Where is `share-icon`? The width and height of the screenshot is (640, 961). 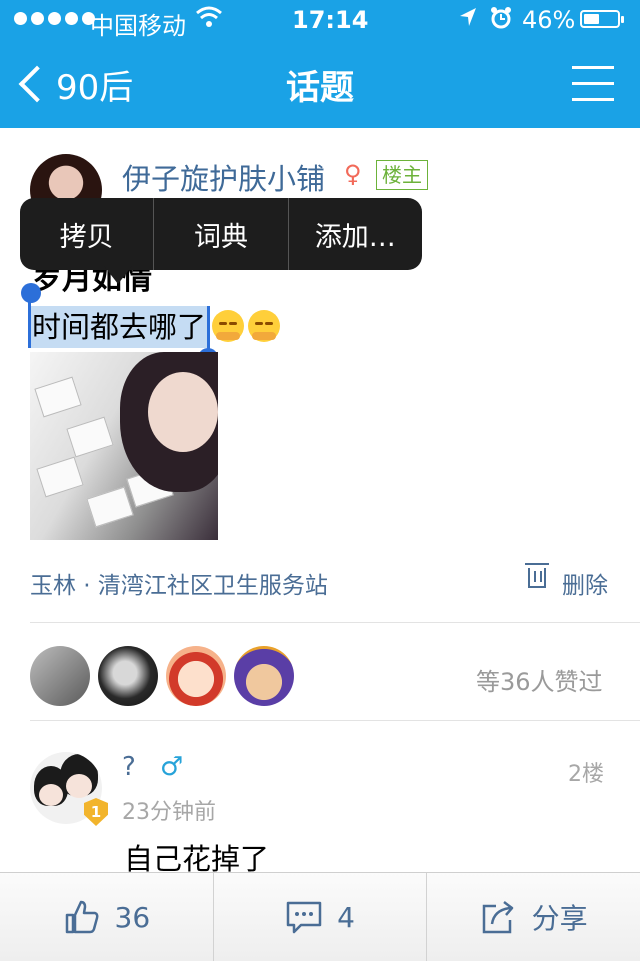
share-icon is located at coordinates (497, 917).